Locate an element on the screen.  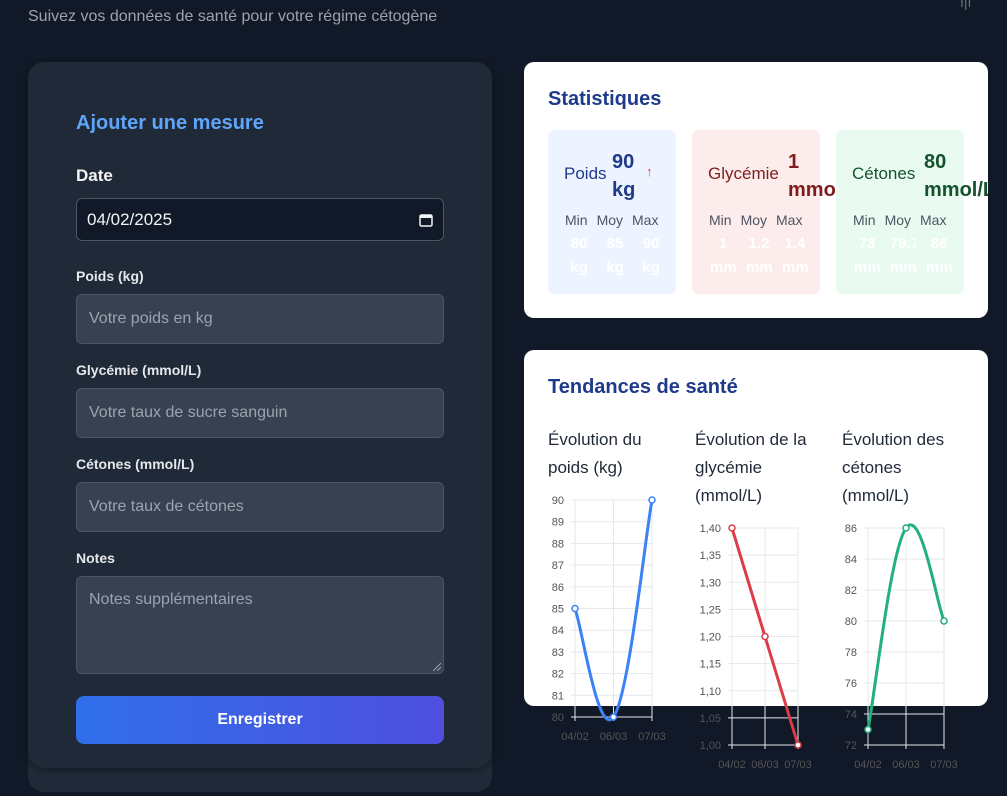
weight-y-tick: 83 is located at coordinates (558, 653).